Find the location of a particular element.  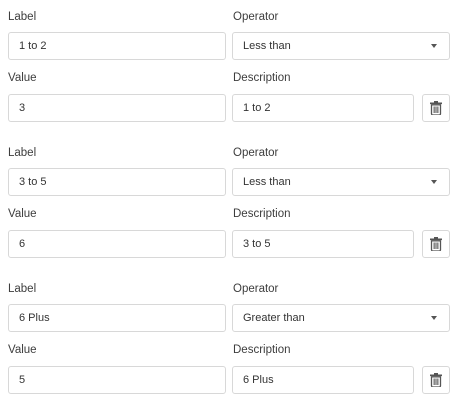

description-input: 1 to 2 is located at coordinates (323, 108).